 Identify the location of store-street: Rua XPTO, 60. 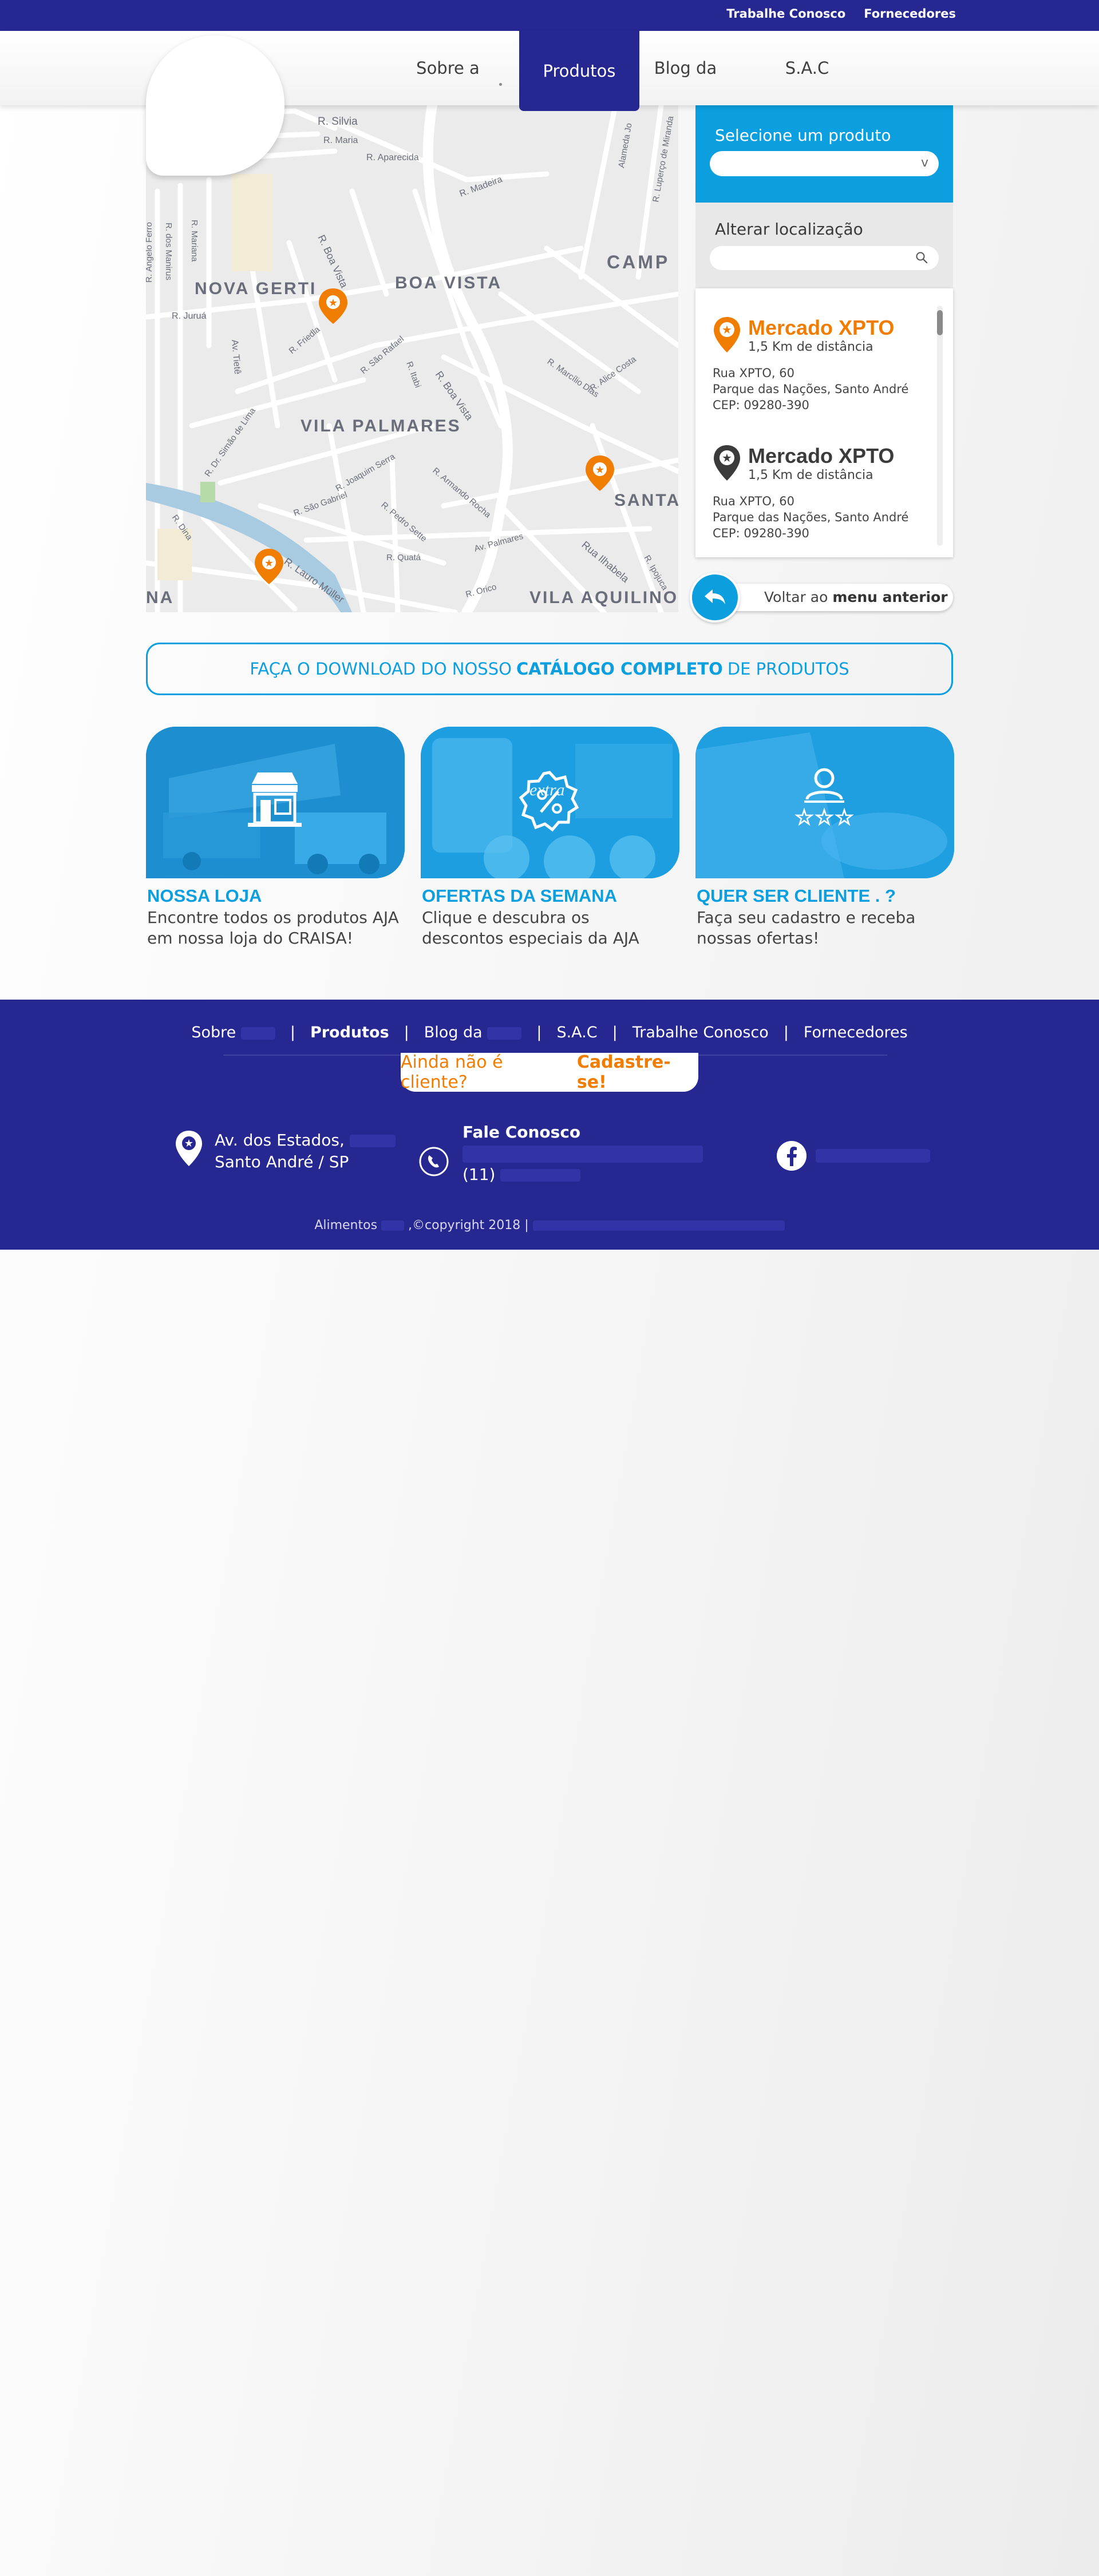
(753, 501).